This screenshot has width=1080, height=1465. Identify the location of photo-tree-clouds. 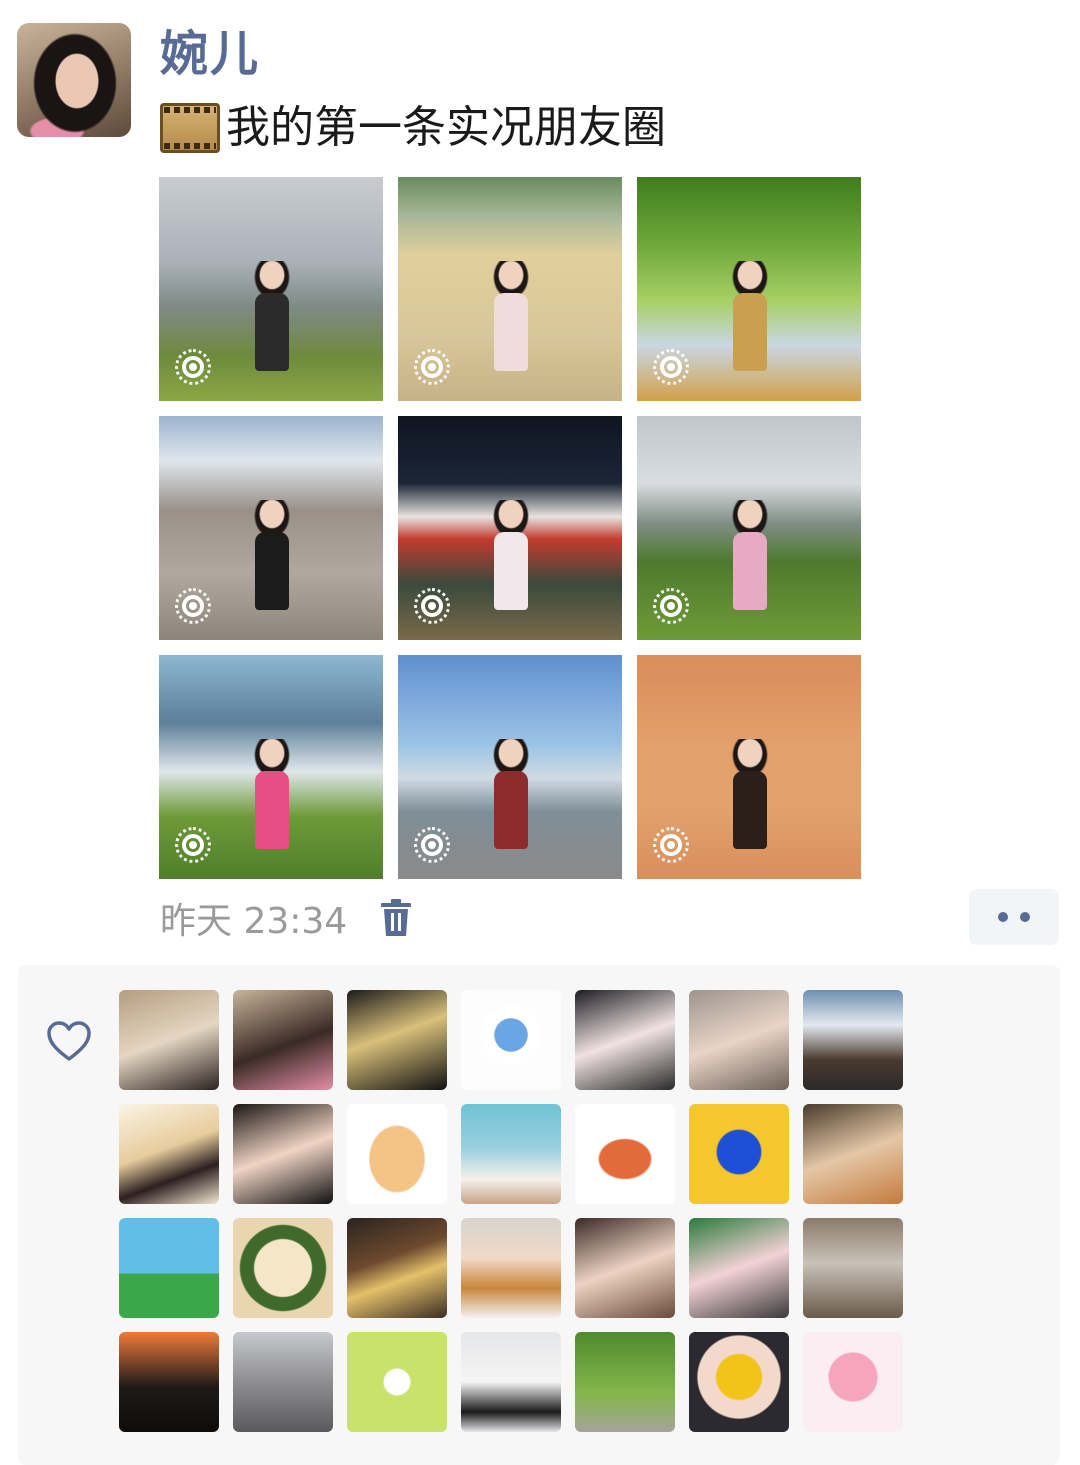
(271, 767).